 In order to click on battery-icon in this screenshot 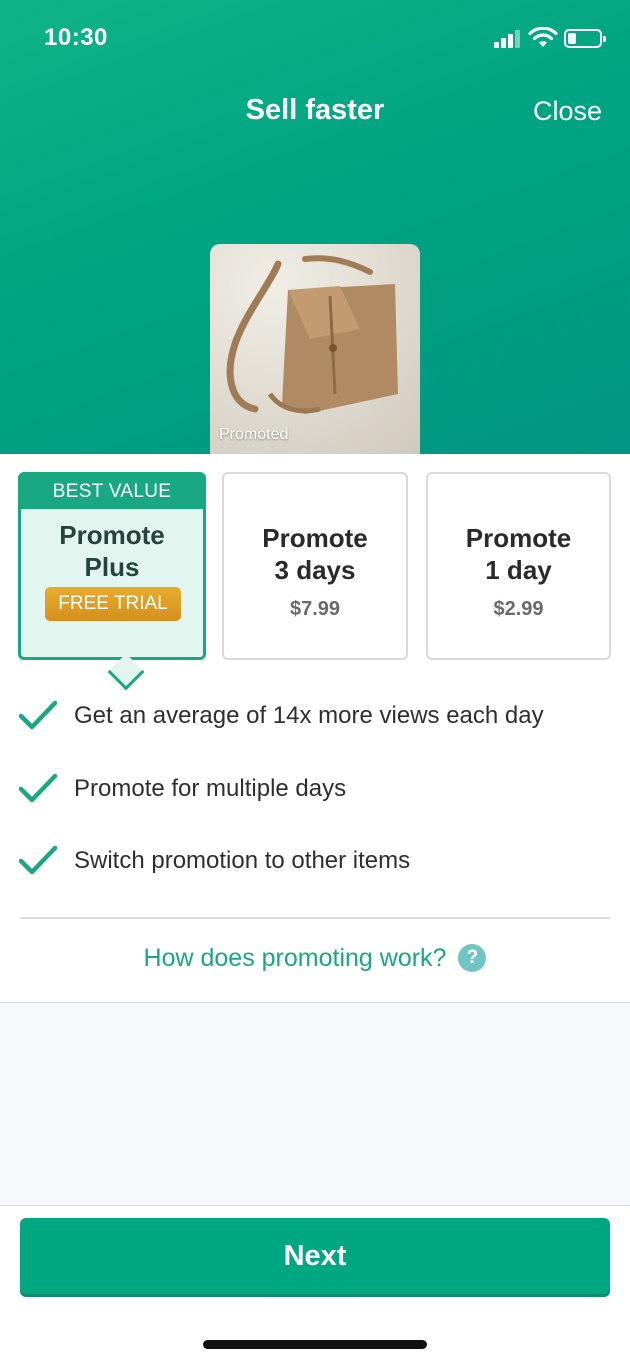, I will do `click(585, 38)`.